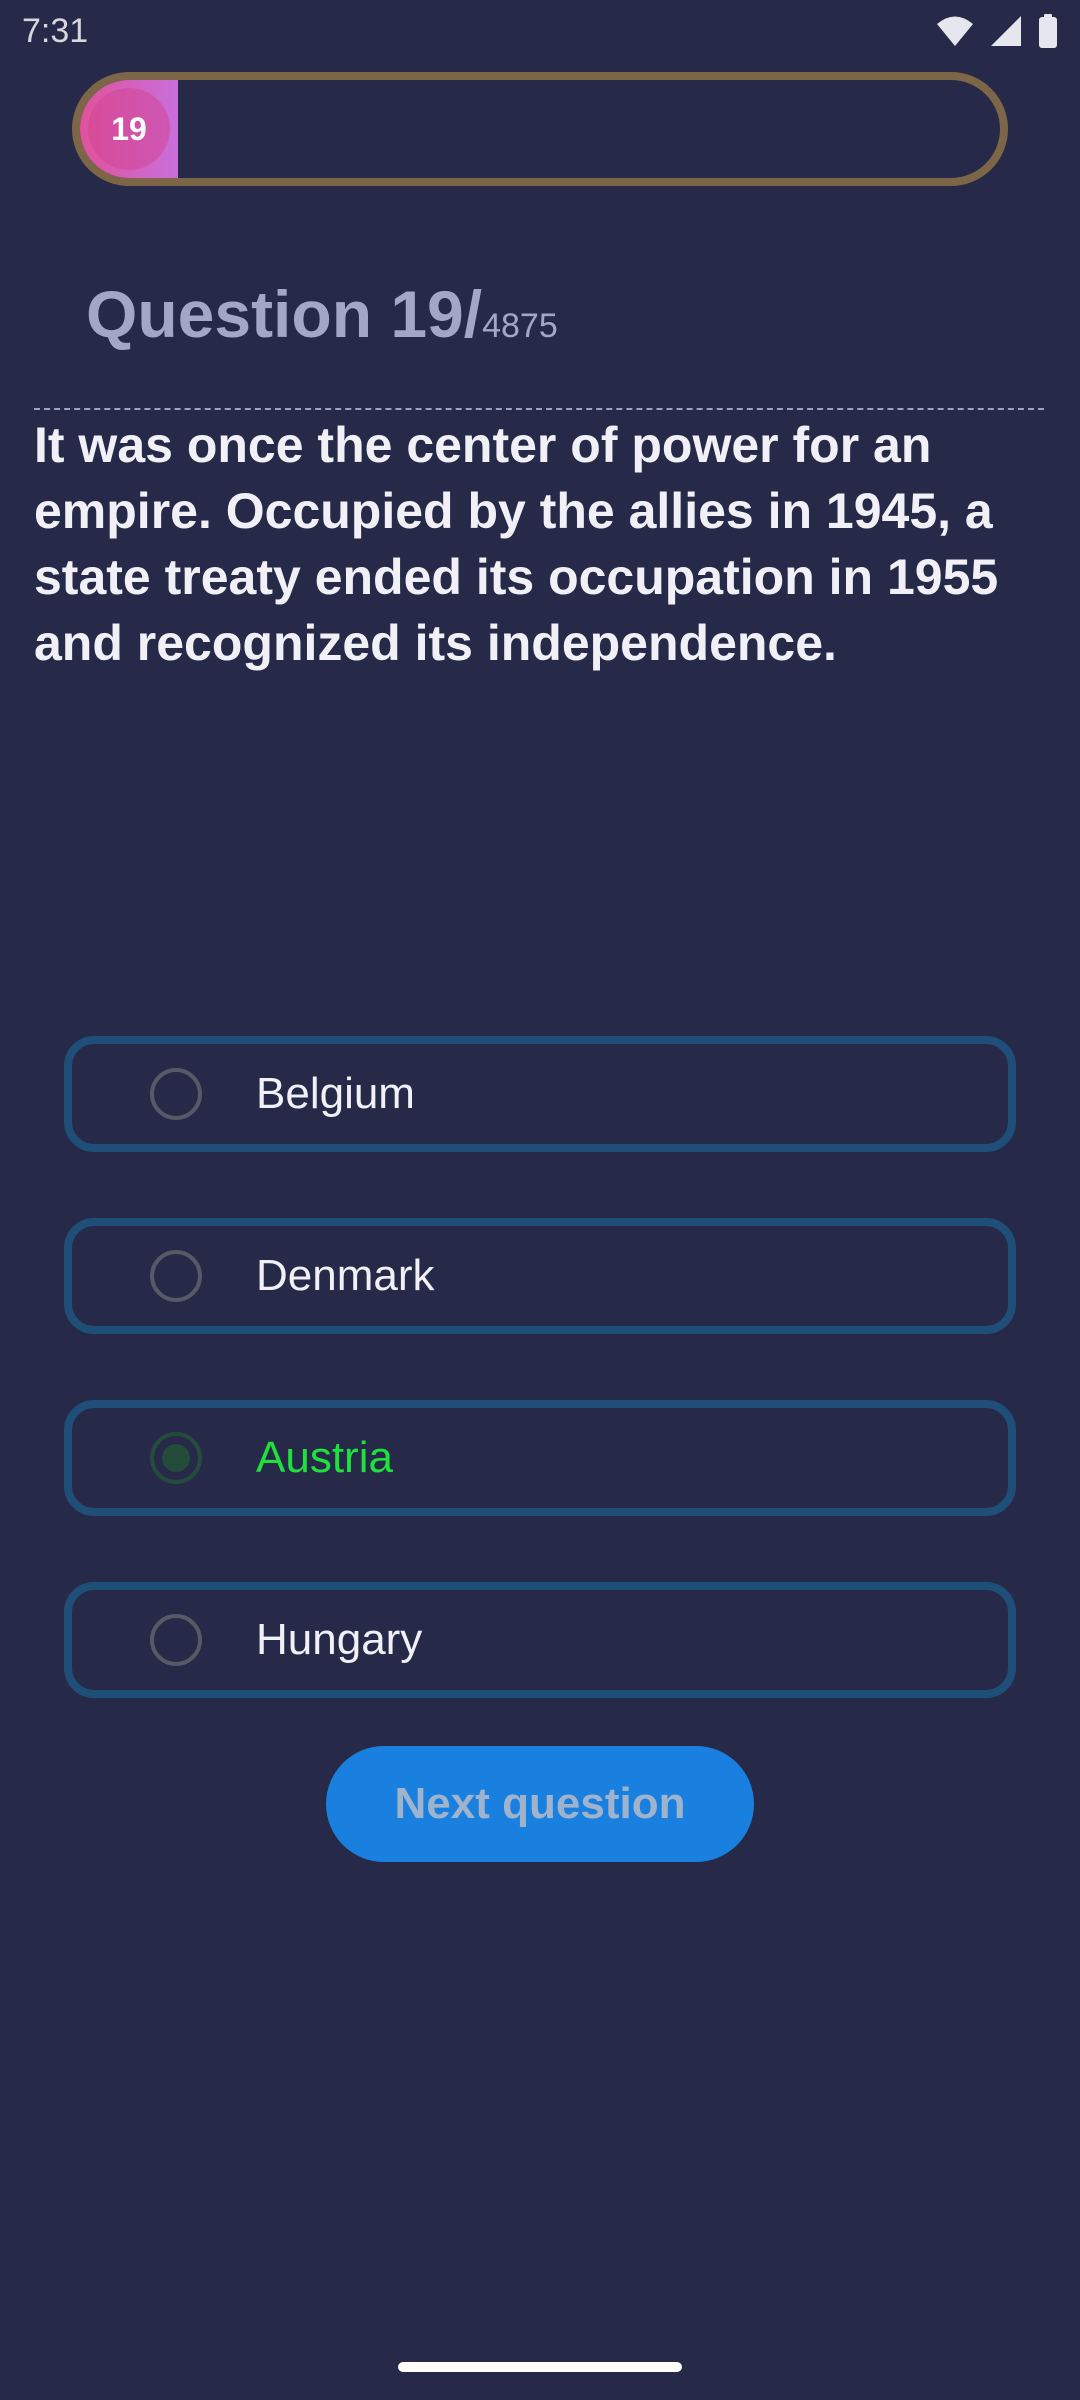 The image size is (1080, 2400). What do you see at coordinates (540, 129) in the screenshot?
I see `quiz-progress-bar: 19` at bounding box center [540, 129].